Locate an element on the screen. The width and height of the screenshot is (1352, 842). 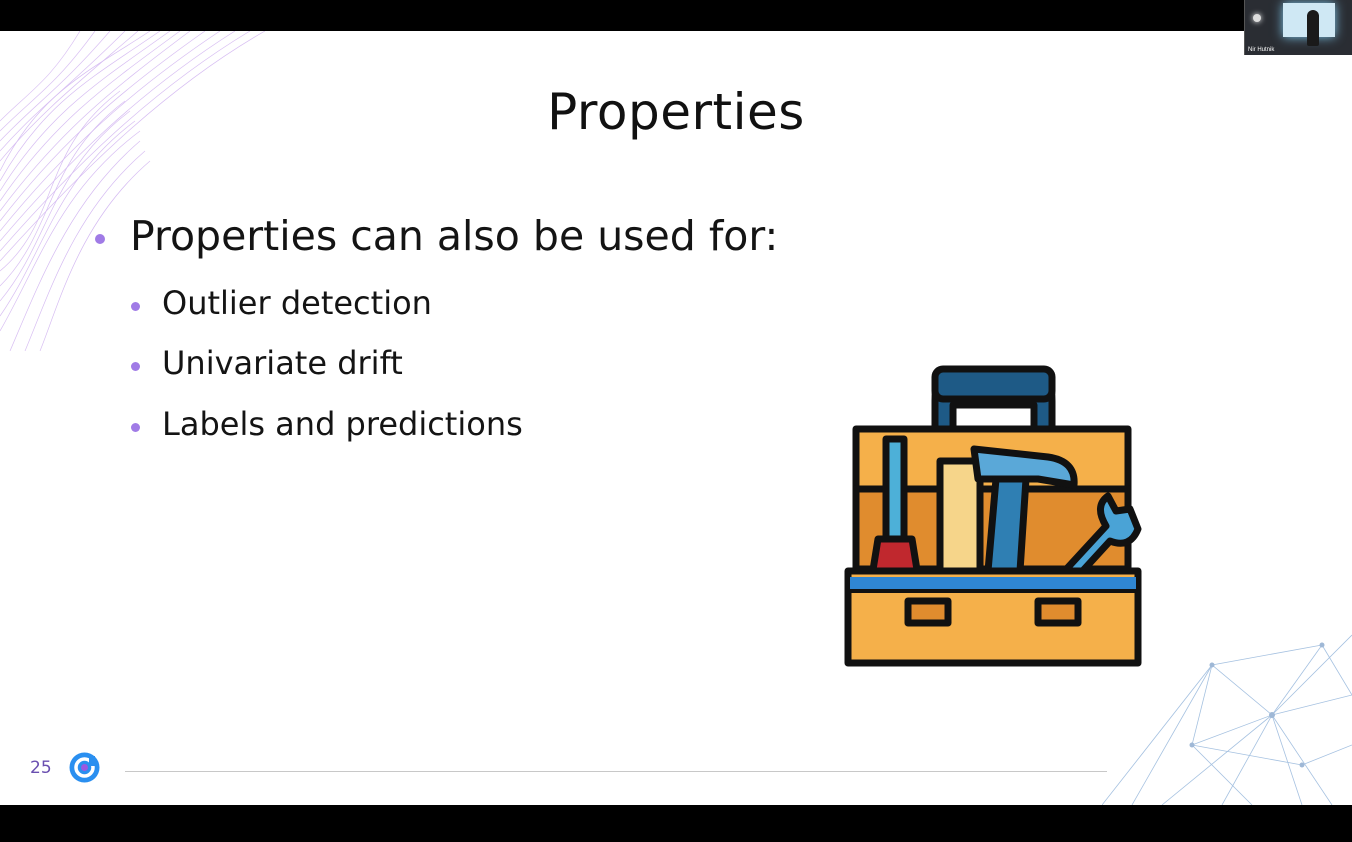
bullet-sub-text: Outlier detection is located at coordinates (297, 303).